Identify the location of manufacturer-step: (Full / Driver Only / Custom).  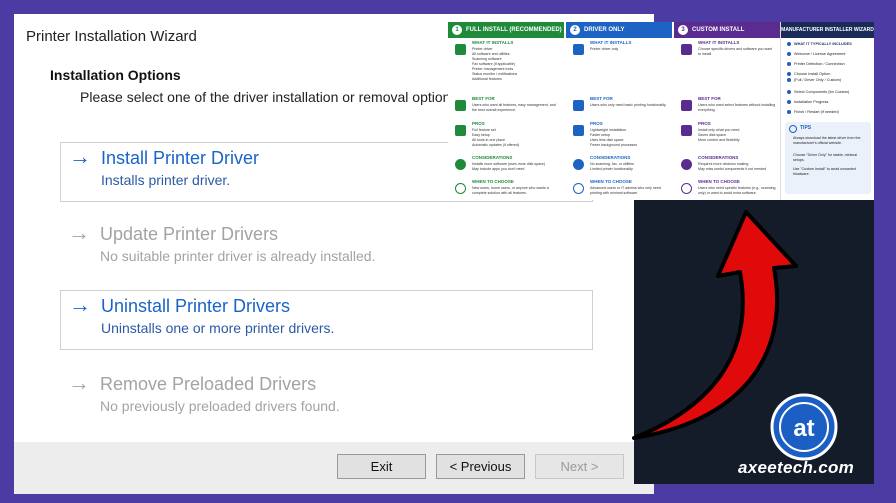
(814, 80).